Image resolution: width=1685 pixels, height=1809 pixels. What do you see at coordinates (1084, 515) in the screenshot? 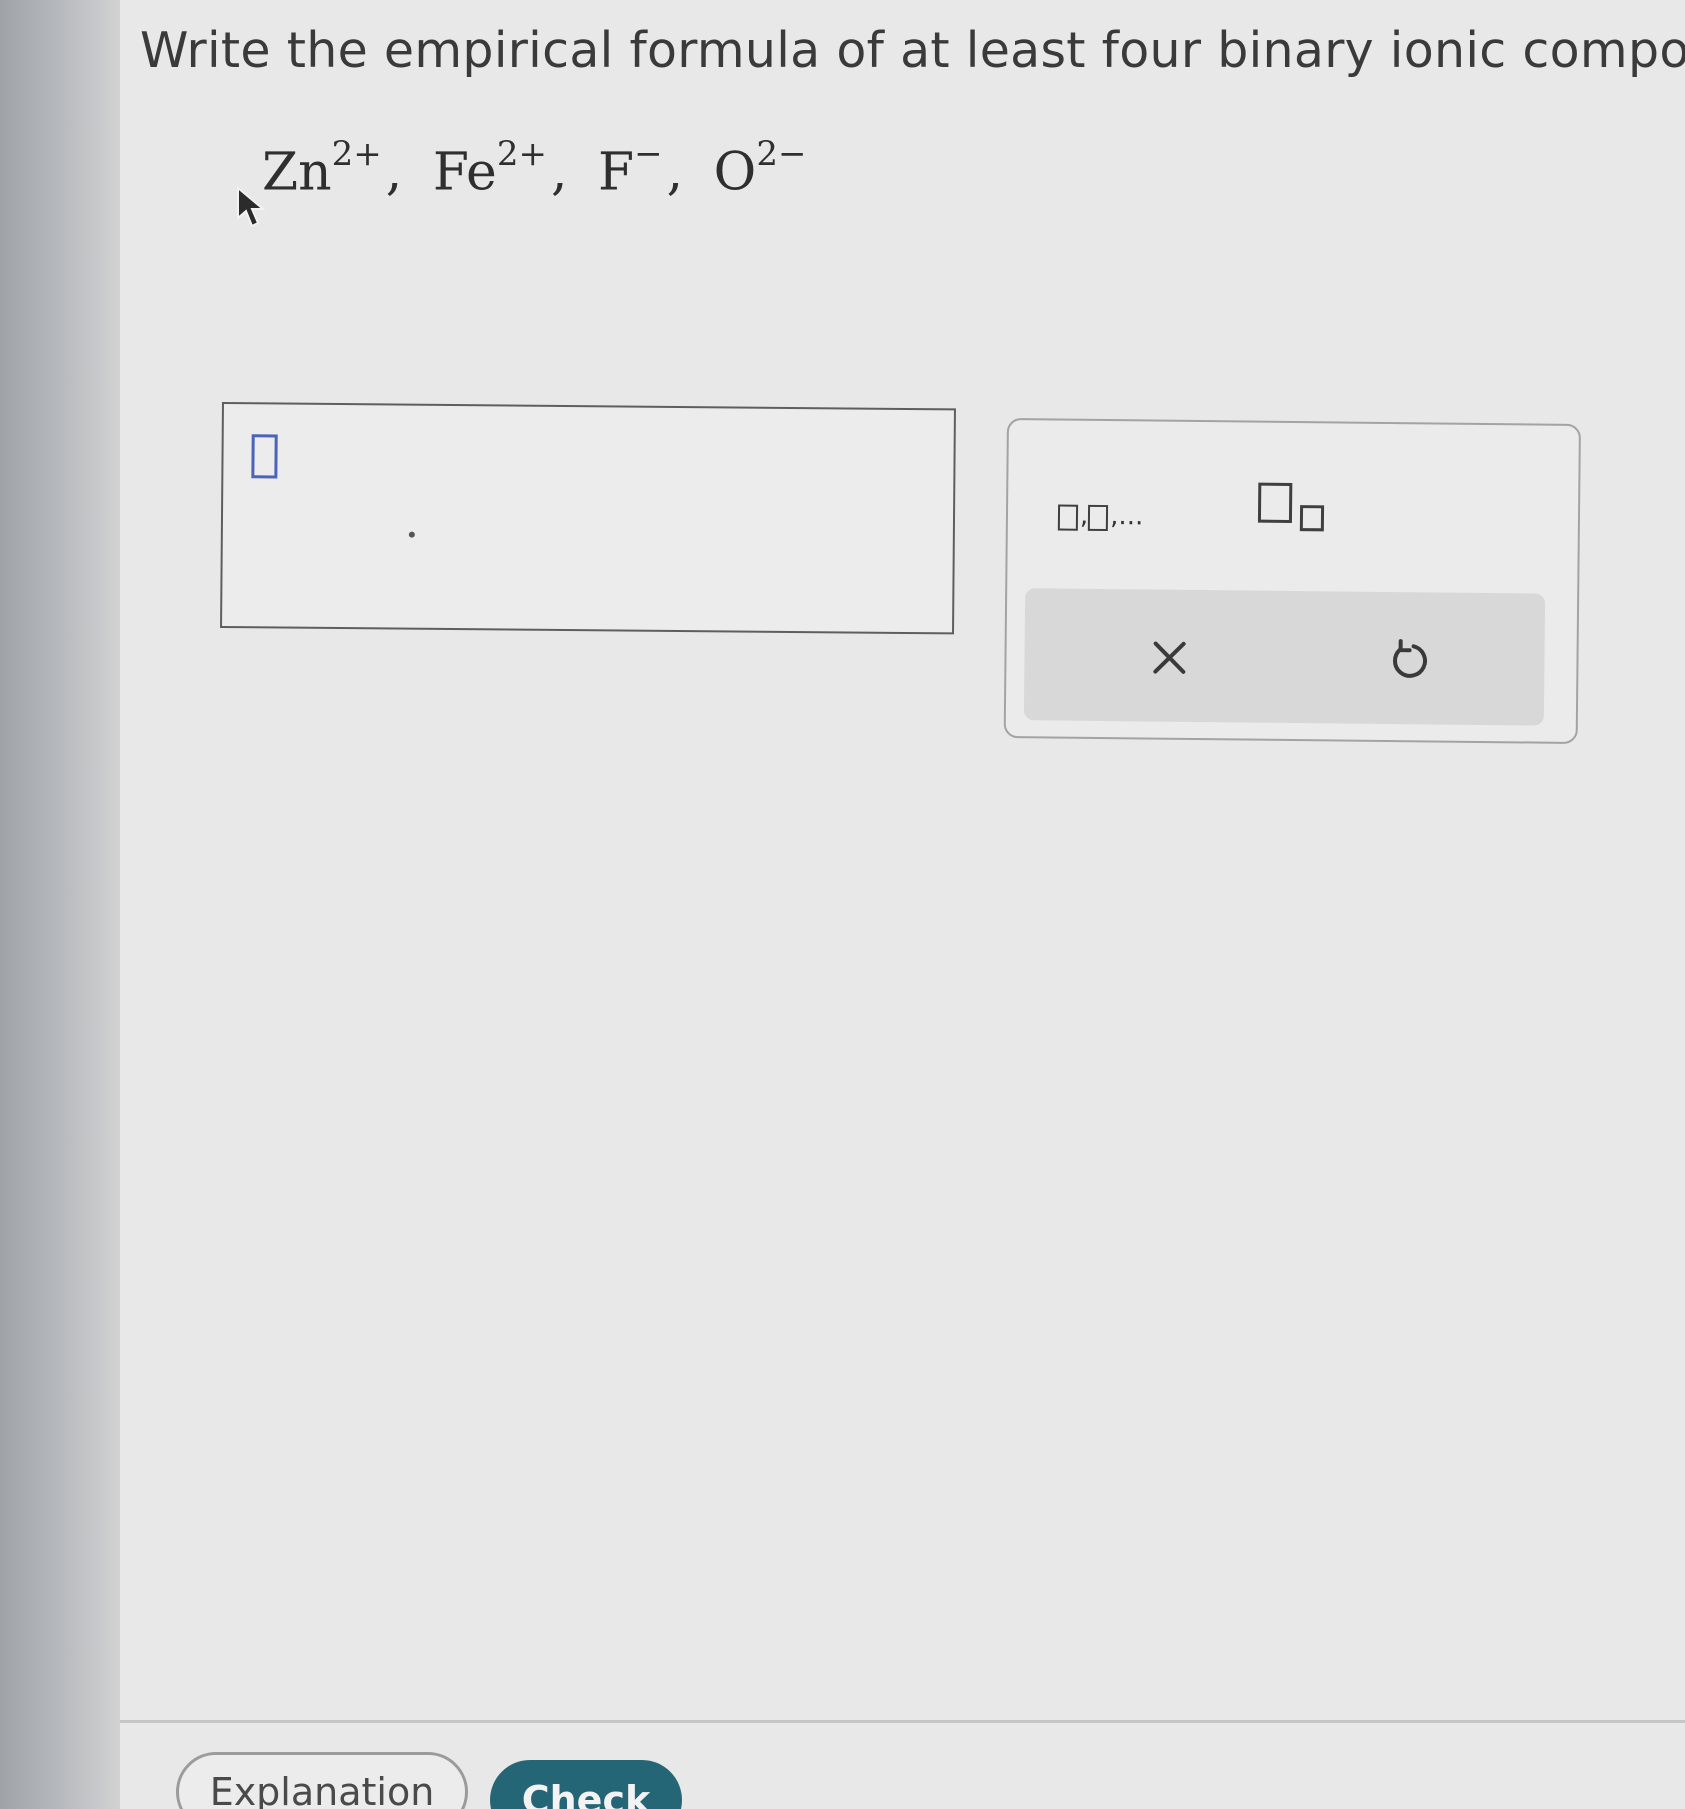
I see `comma-list-label: ,` at bounding box center [1084, 515].